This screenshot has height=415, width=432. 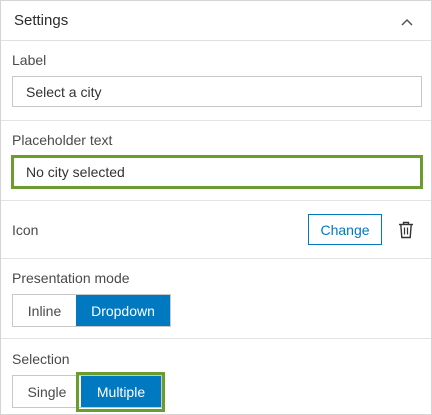 I want to click on selection-control: Single Multiple, so click(x=87, y=391).